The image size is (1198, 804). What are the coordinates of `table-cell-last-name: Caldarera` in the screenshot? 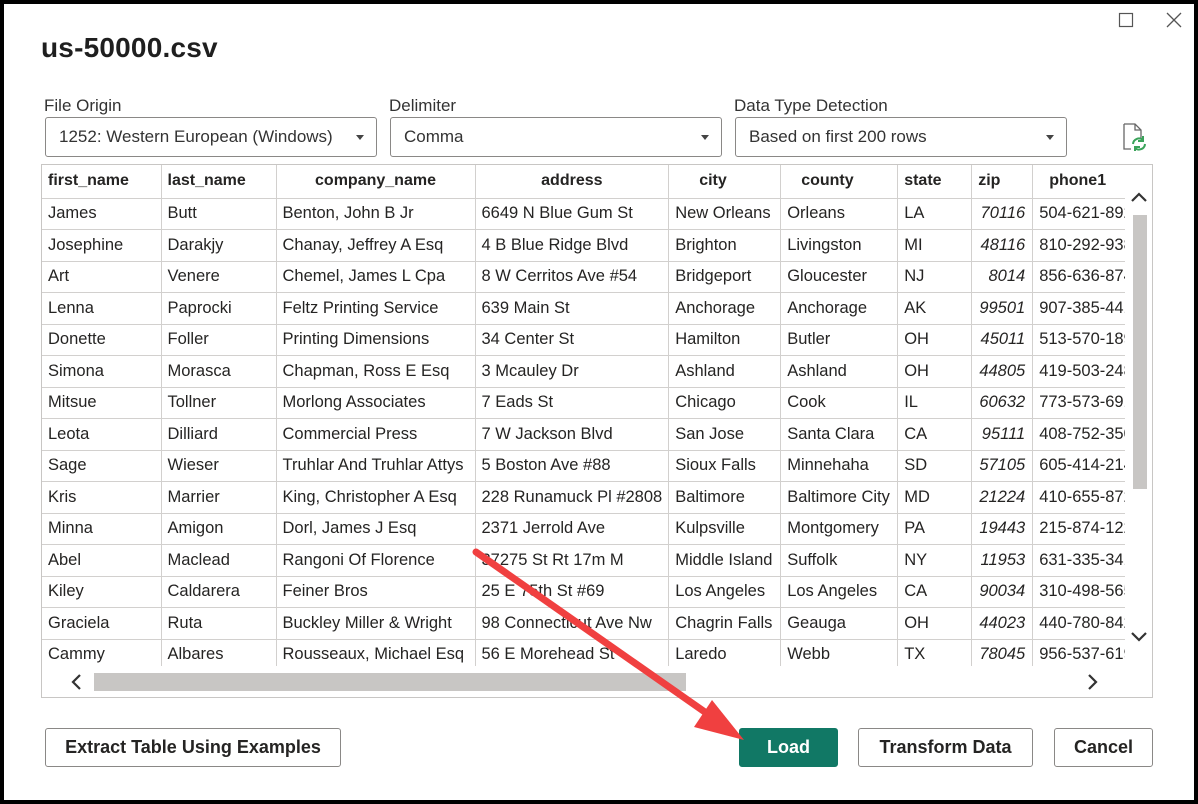 It's located at (219, 592).